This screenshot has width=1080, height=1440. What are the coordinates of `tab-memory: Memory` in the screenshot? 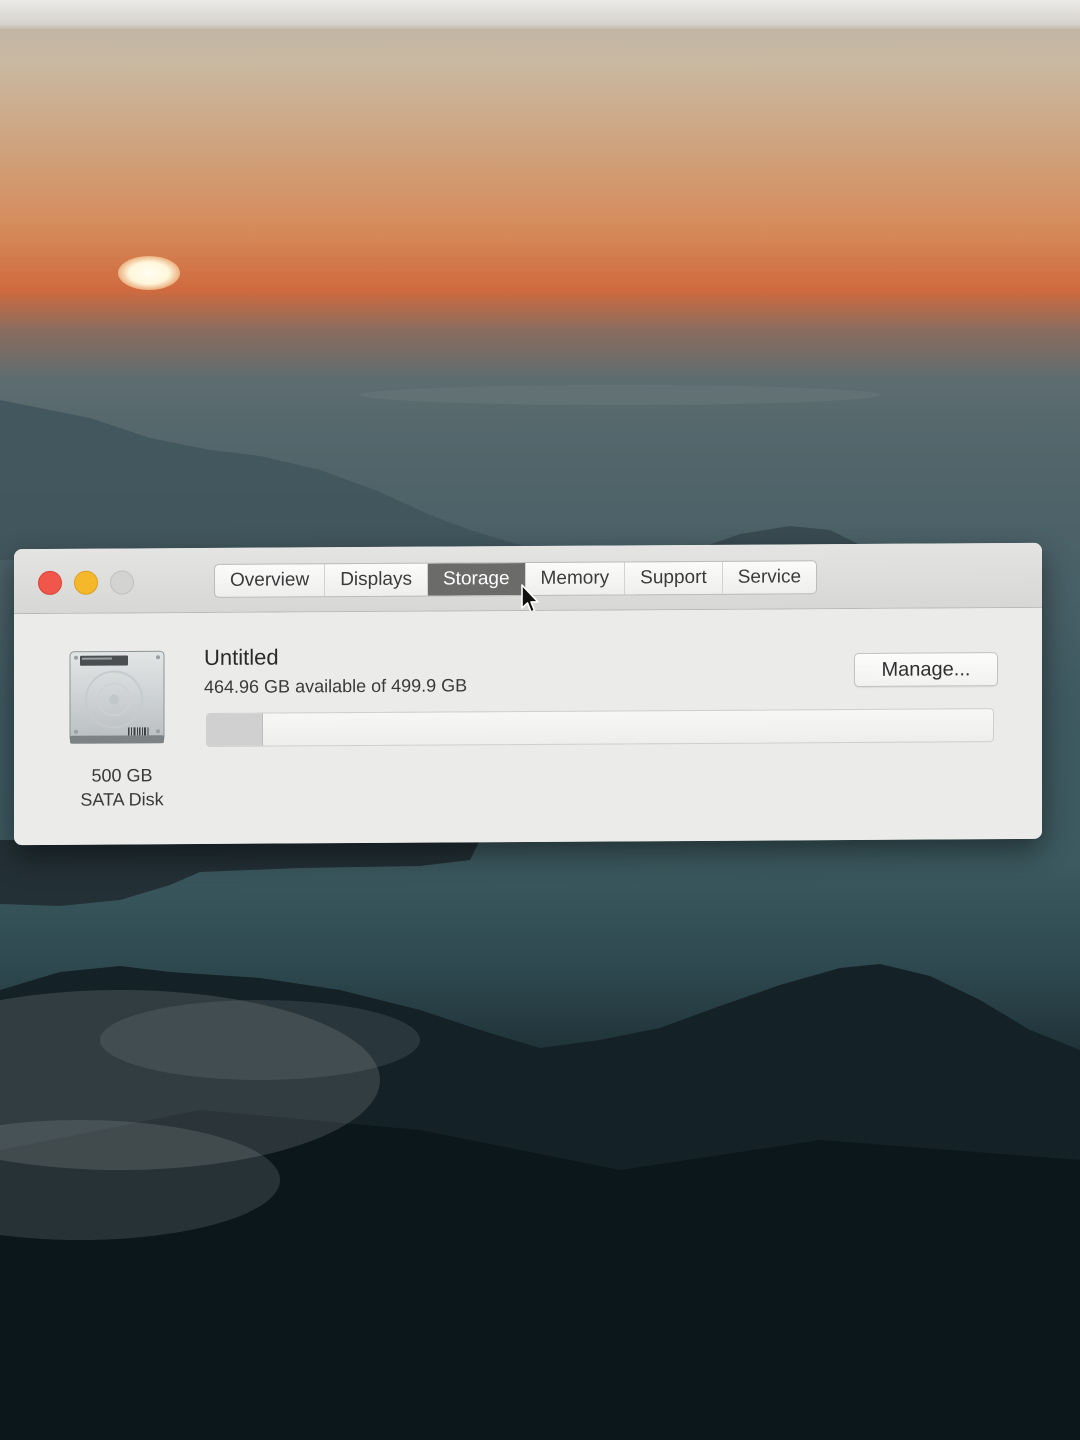 It's located at (575, 579).